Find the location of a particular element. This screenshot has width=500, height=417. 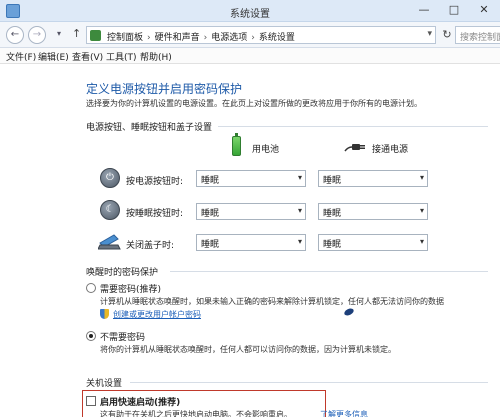

row-label-power-button: 按电源按钮时: is located at coordinates (155, 182).